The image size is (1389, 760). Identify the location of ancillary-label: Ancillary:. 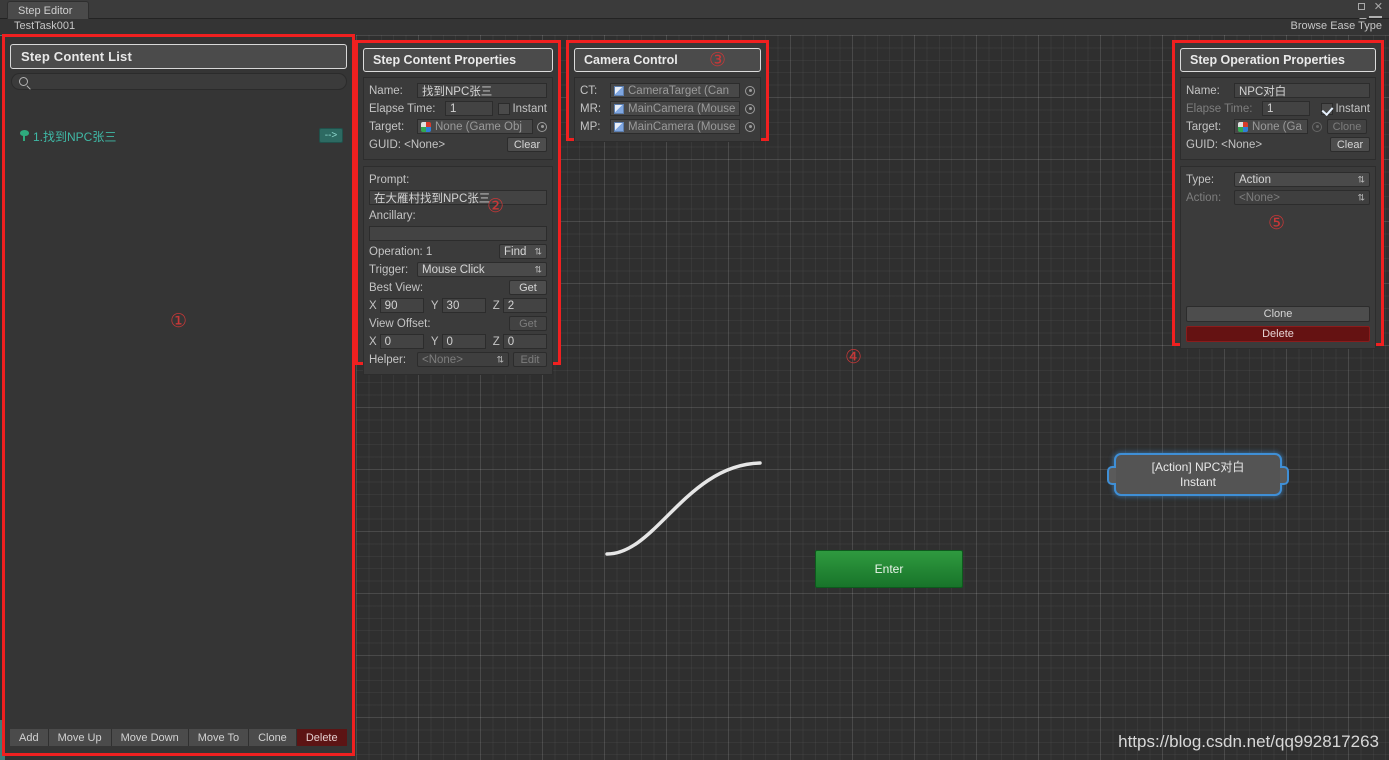
(392, 215).